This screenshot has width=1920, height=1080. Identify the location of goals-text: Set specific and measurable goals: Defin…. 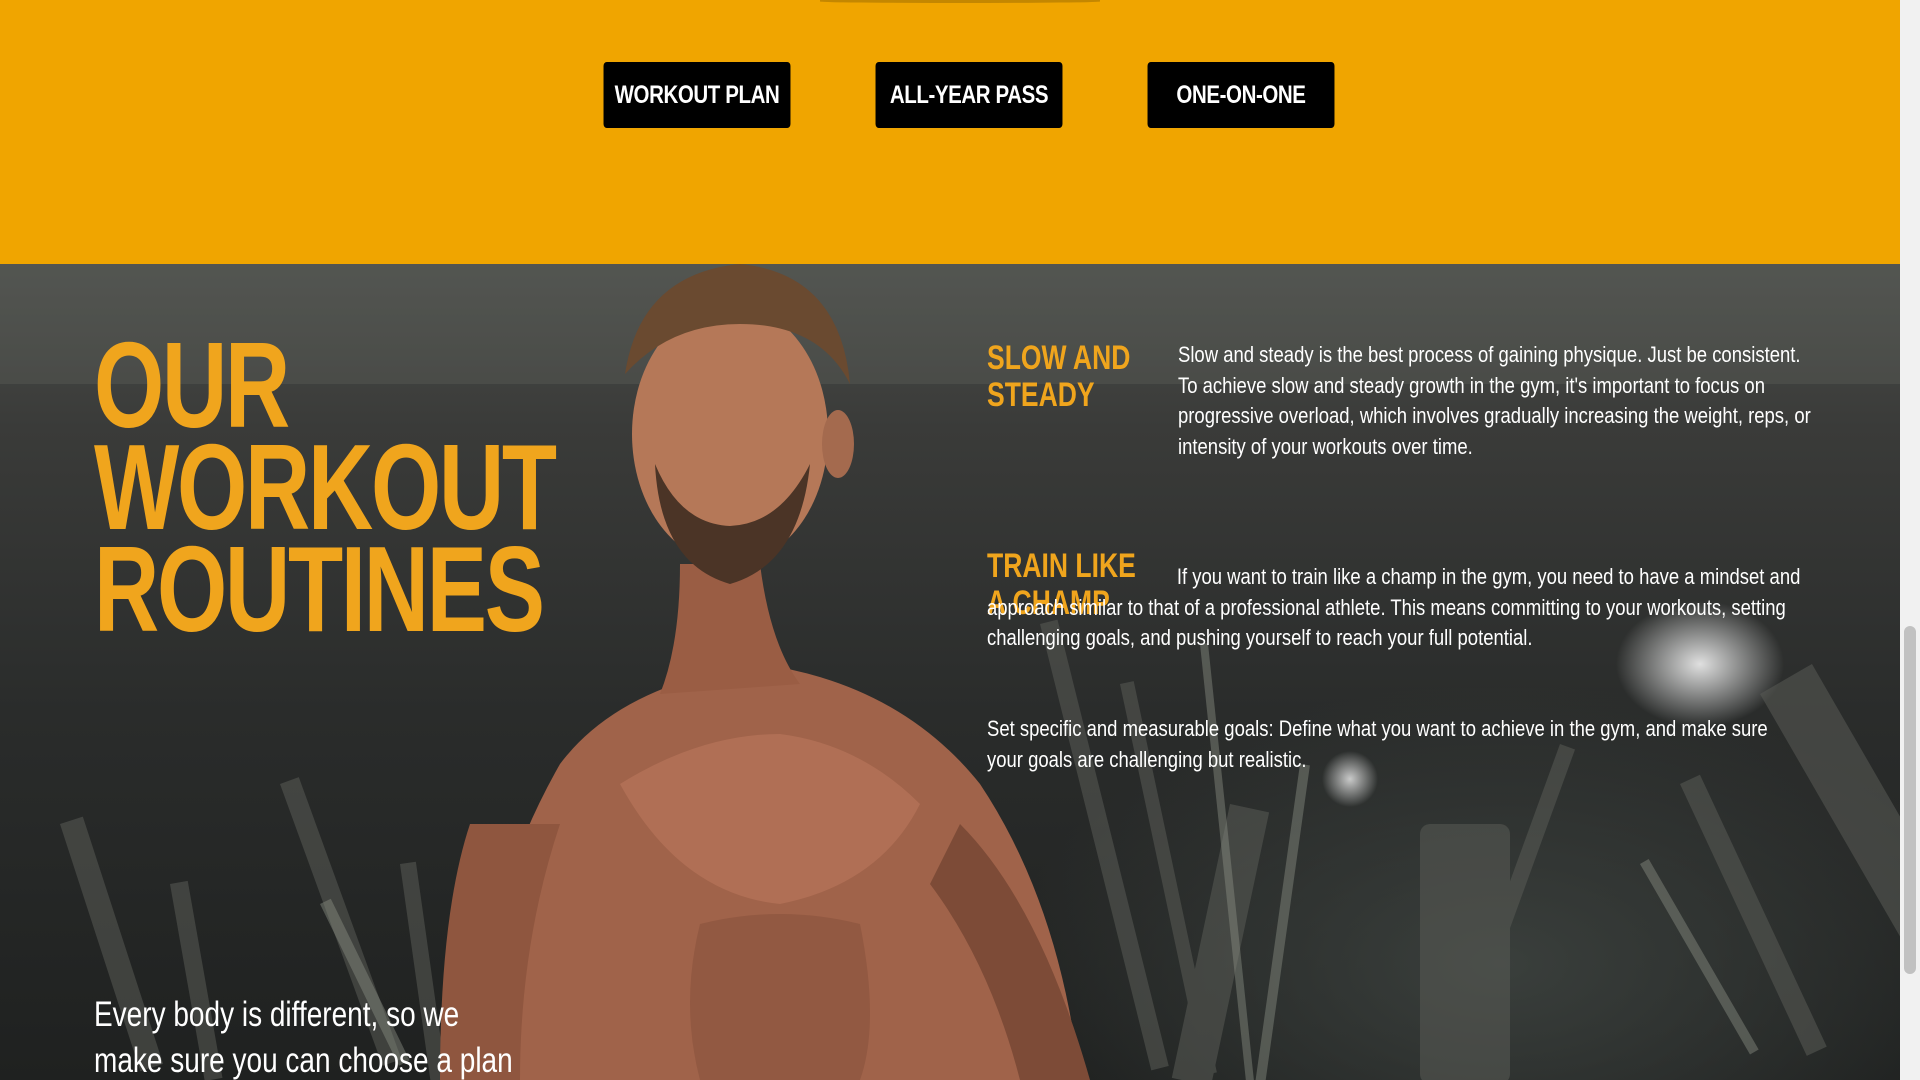
(1377, 744).